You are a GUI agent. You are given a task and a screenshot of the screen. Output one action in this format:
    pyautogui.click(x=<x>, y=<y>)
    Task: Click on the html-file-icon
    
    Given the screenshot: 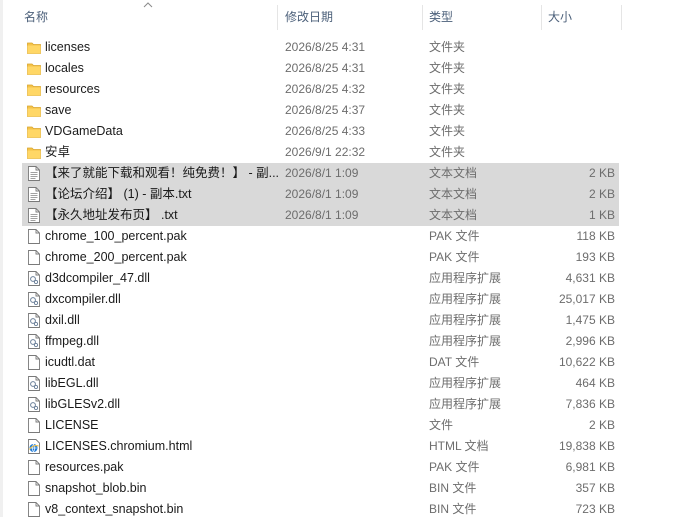 What is the action you would take?
    pyautogui.click(x=34, y=446)
    